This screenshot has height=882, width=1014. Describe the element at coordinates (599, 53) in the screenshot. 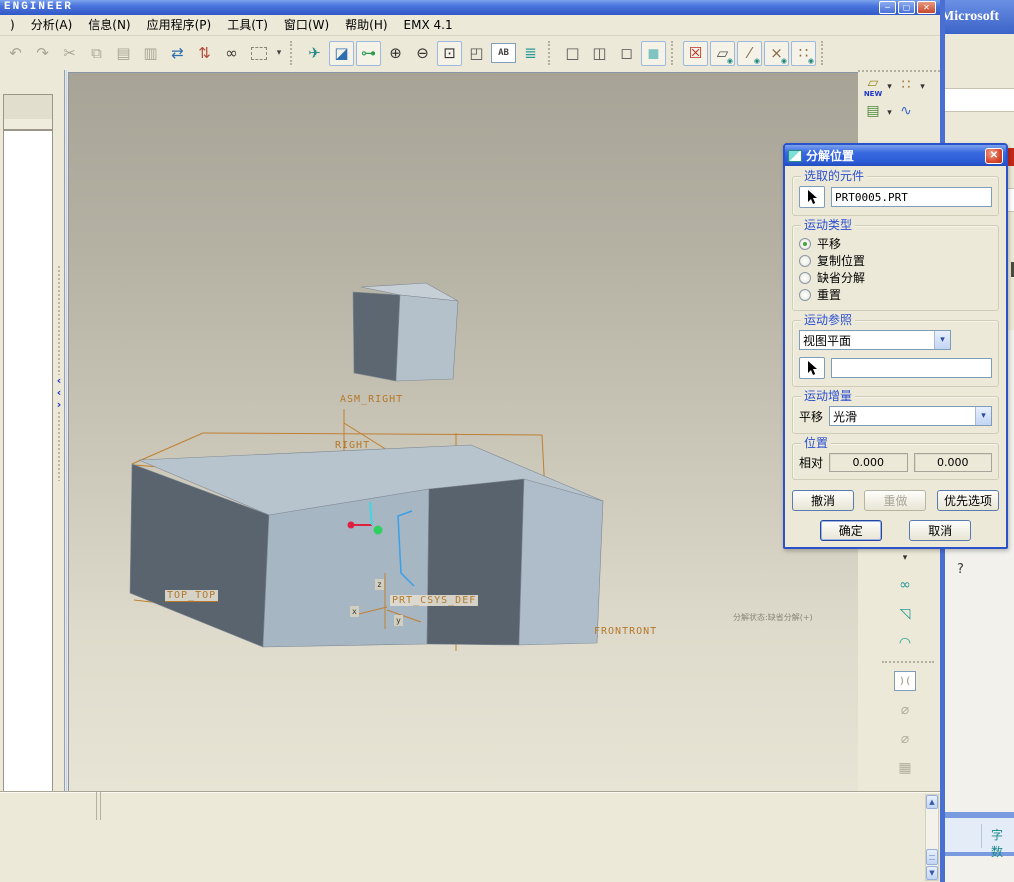

I see `hidden-line-icon: ◫` at that location.